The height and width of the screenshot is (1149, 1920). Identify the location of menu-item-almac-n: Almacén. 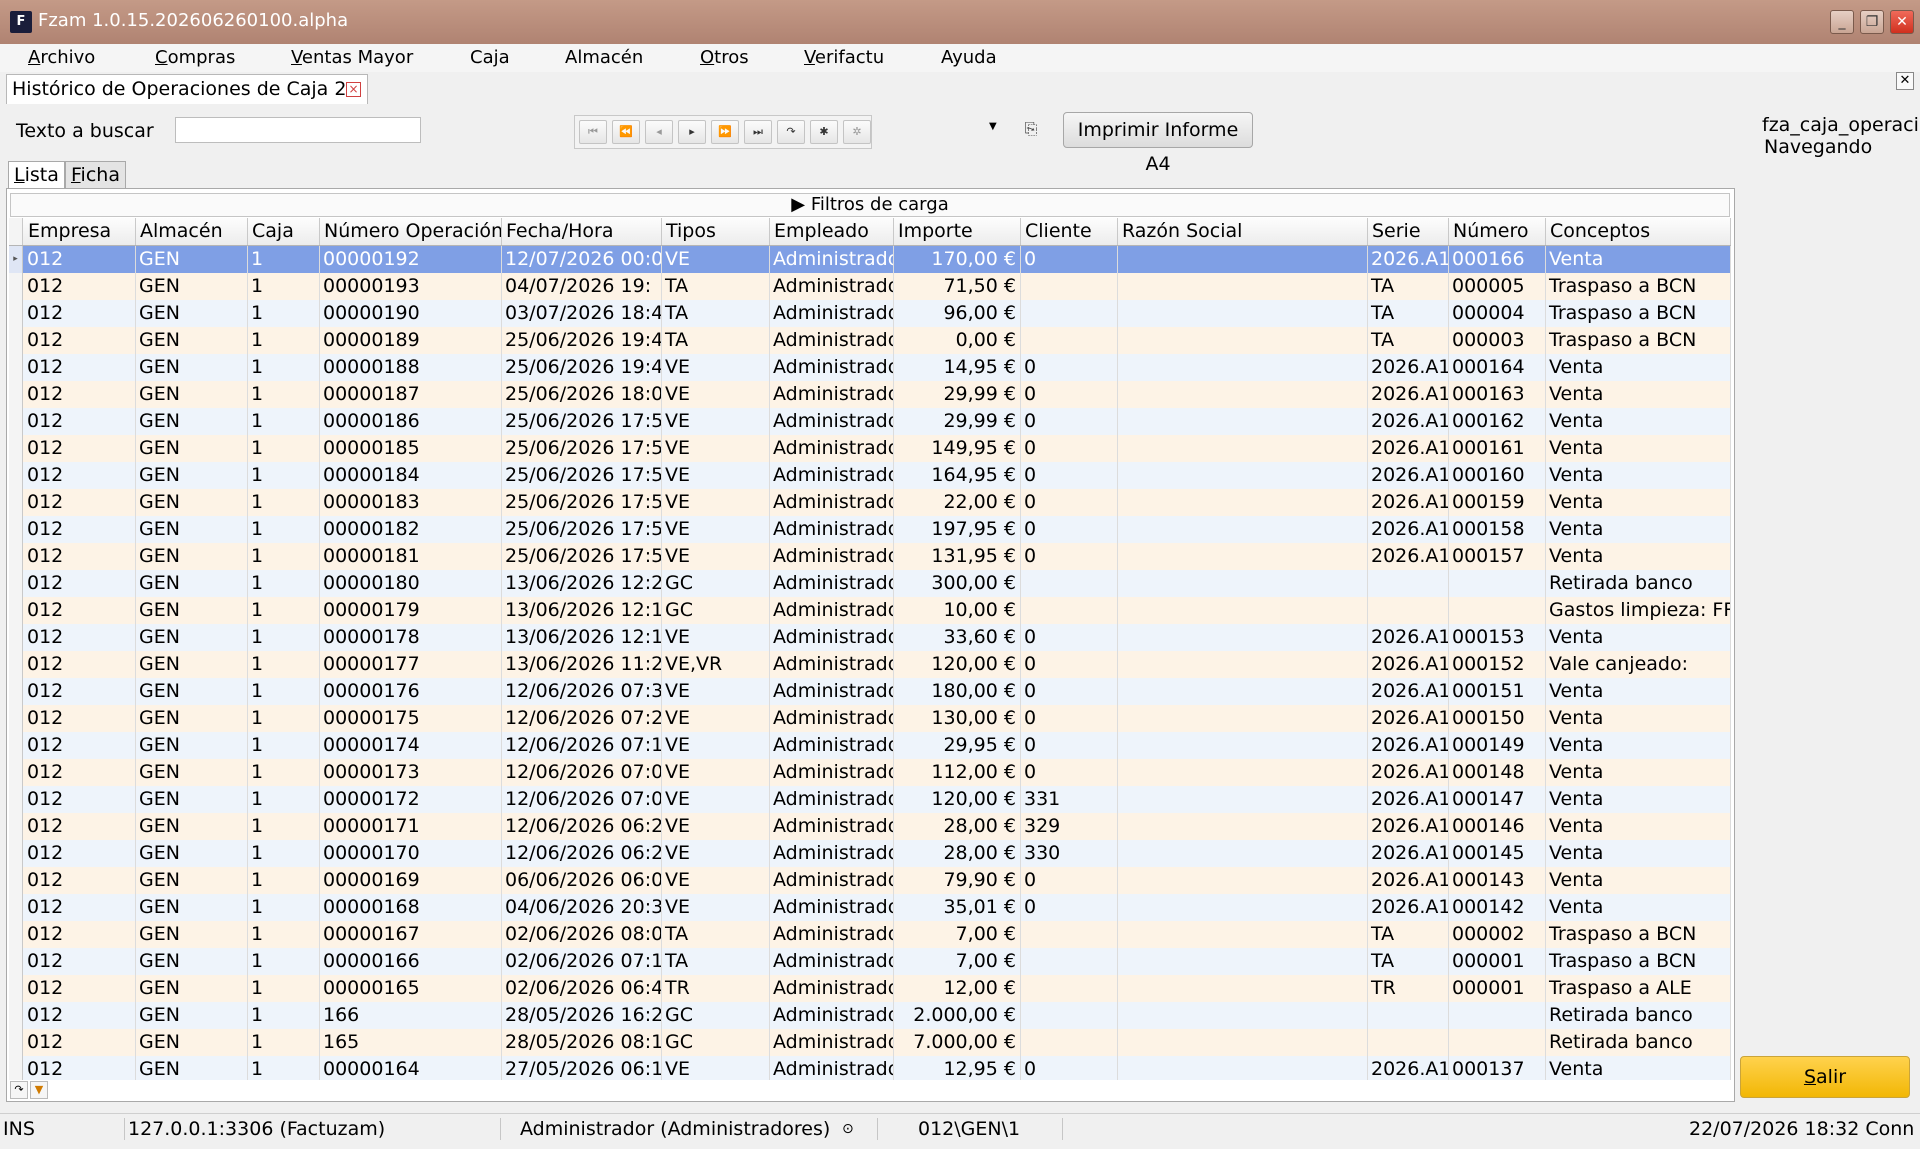
(604, 57).